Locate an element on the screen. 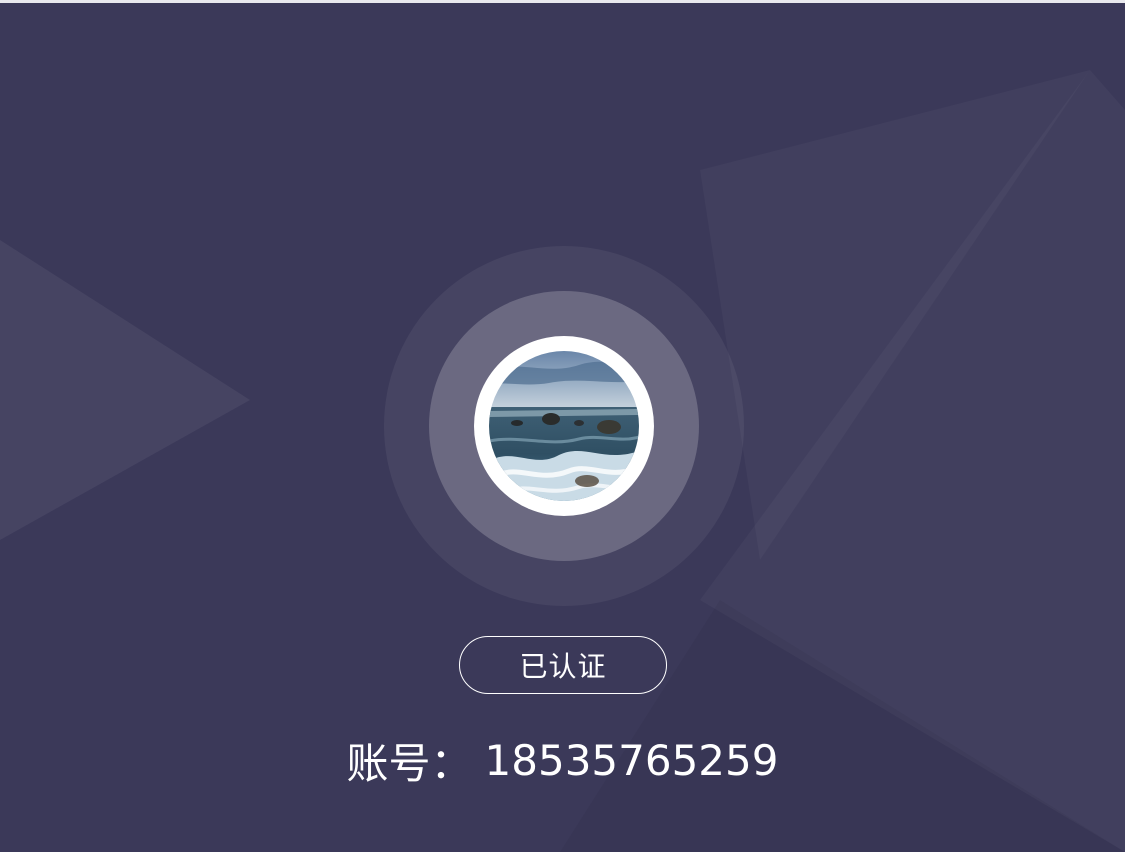  verified-badge: 已认证 is located at coordinates (563, 665).